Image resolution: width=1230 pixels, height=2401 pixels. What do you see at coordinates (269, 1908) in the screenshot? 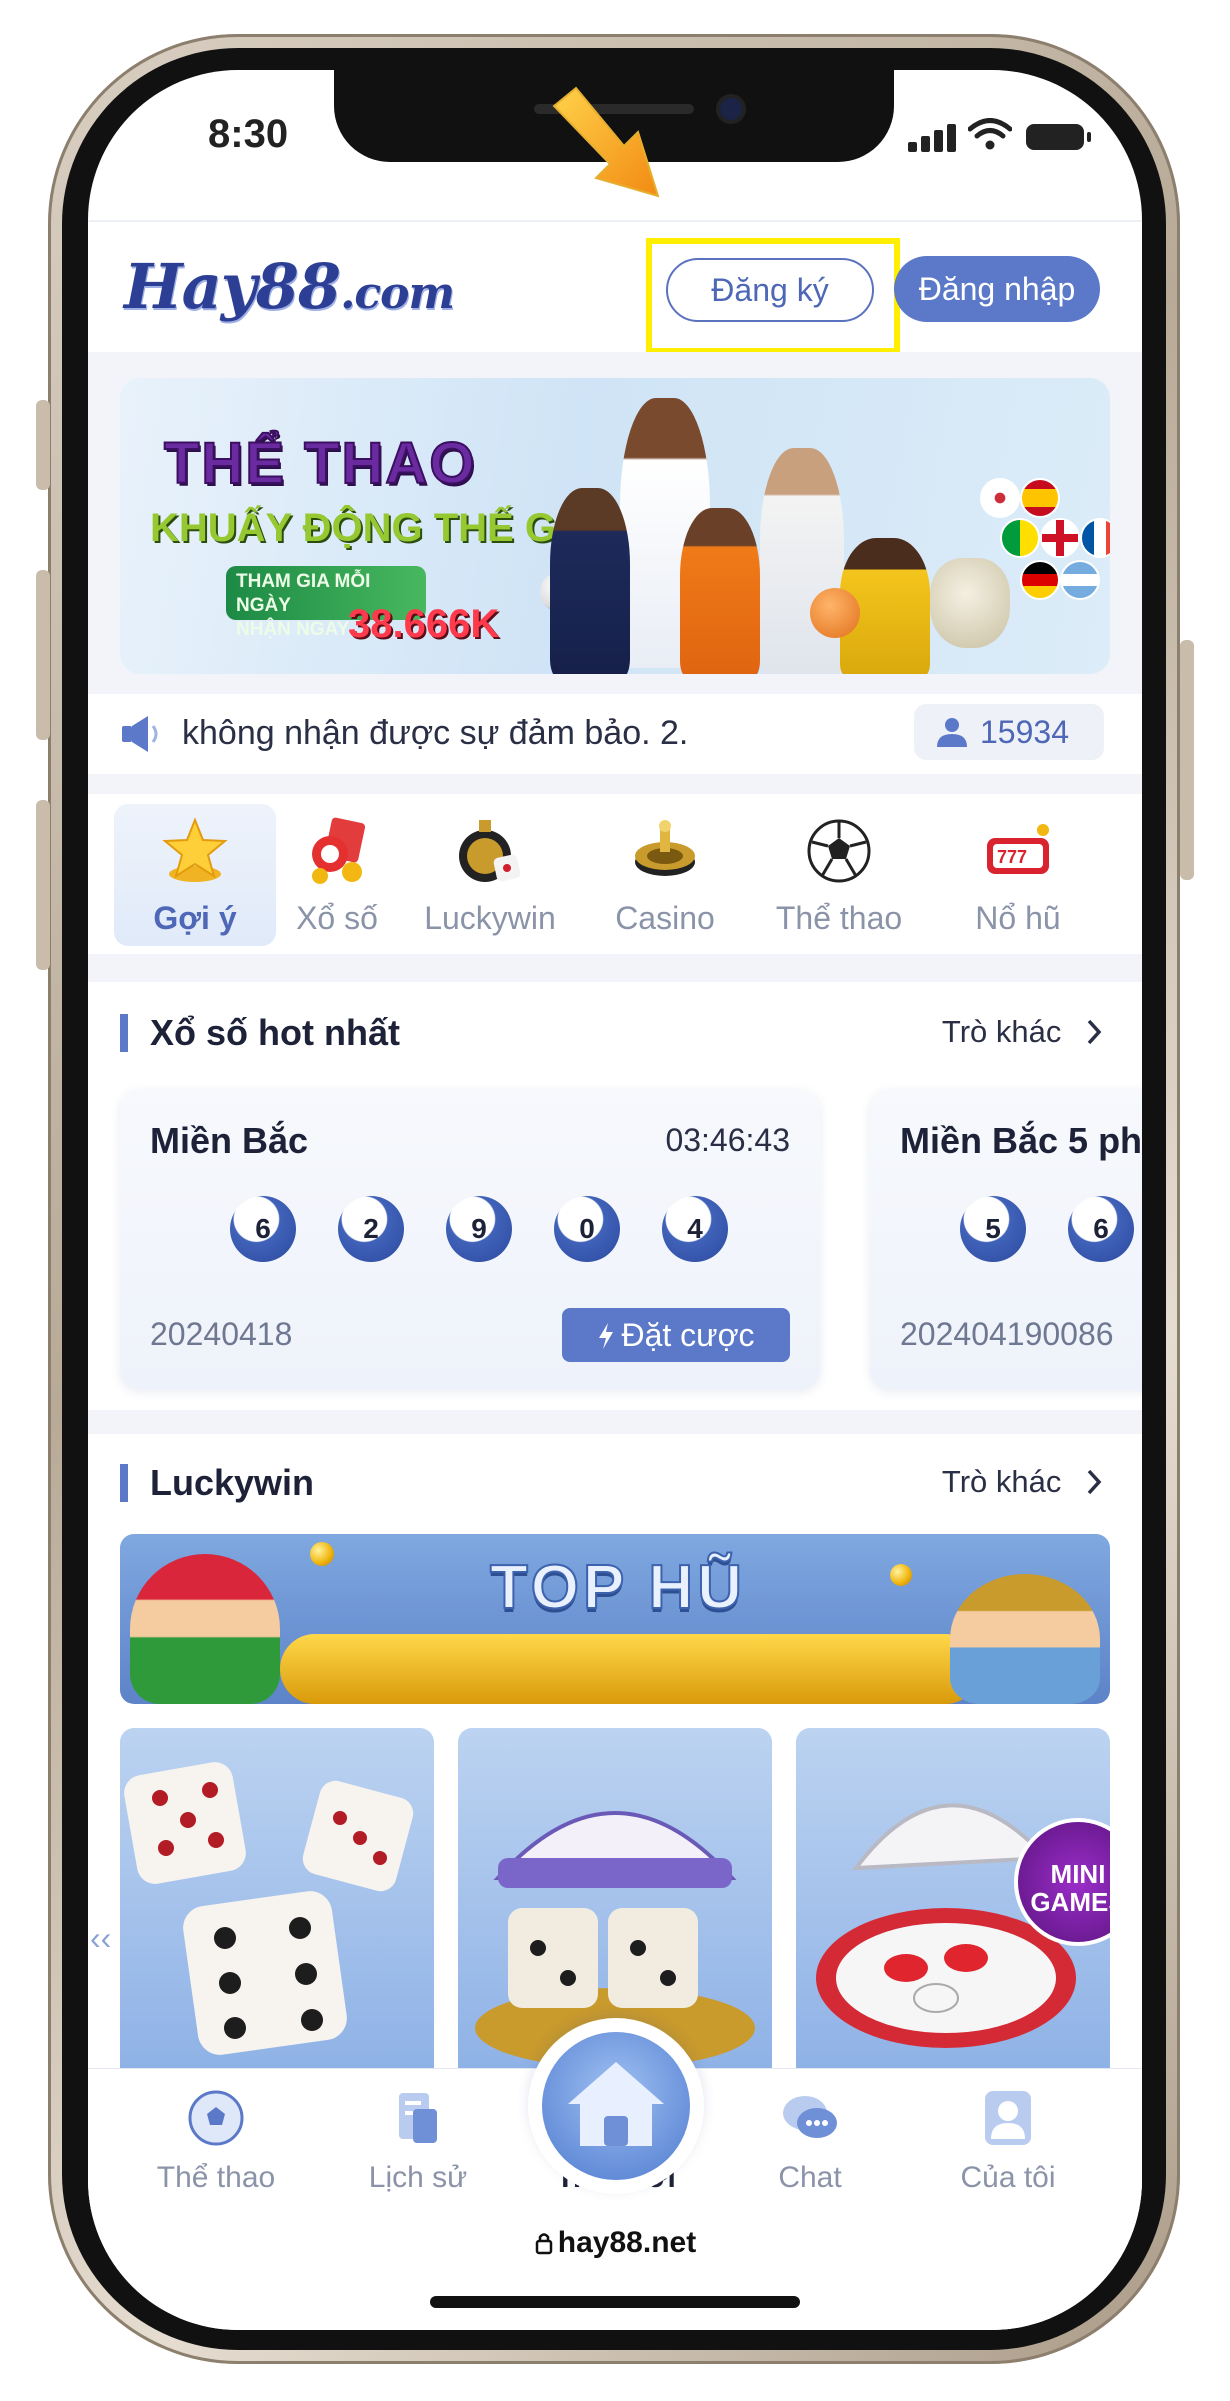
I see `dice-icon` at bounding box center [269, 1908].